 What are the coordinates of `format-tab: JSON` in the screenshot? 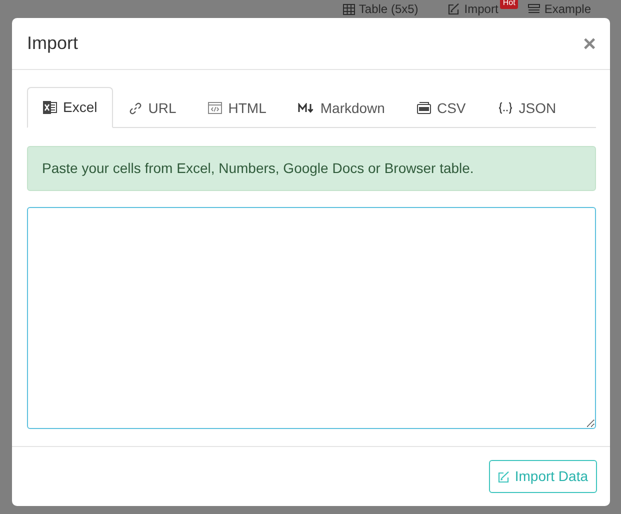 It's located at (527, 107).